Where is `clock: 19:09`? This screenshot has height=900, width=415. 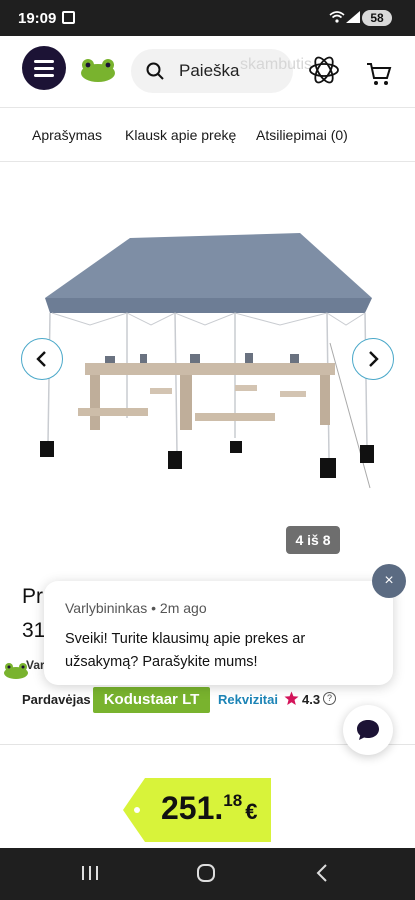 clock: 19:09 is located at coordinates (37, 18).